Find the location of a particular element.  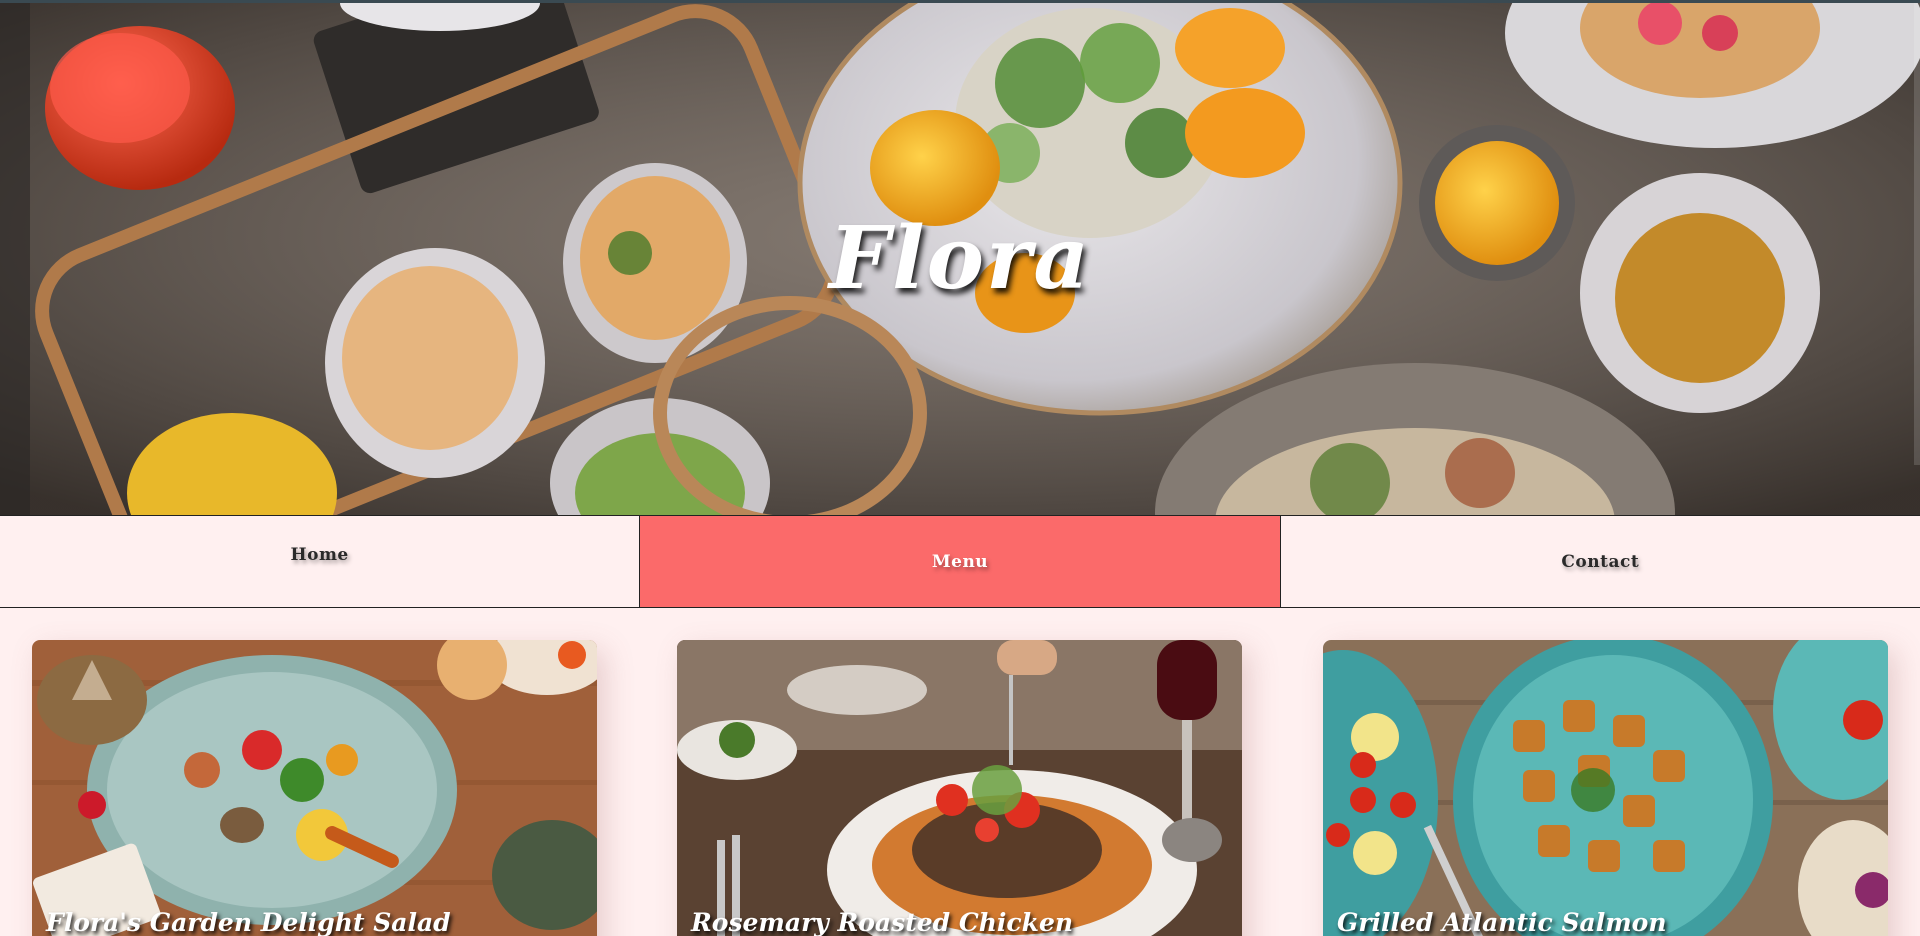

nav-item-menu: Menu is located at coordinates (959, 561).